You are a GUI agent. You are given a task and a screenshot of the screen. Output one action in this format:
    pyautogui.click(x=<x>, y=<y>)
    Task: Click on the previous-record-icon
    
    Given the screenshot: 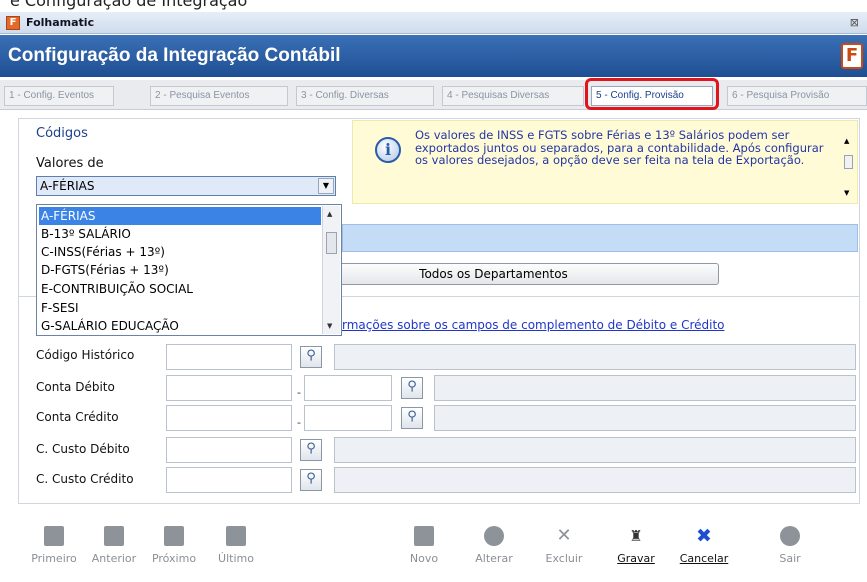 What is the action you would take?
    pyautogui.click(x=114, y=536)
    